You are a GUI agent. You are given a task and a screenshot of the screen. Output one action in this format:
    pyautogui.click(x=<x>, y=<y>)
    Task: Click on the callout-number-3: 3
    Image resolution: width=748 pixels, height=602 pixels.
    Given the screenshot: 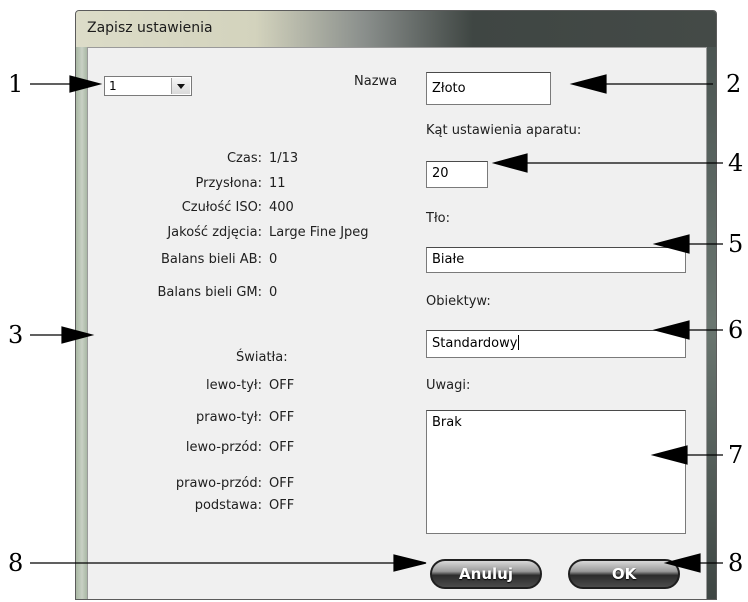 What is the action you would take?
    pyautogui.click(x=16, y=335)
    